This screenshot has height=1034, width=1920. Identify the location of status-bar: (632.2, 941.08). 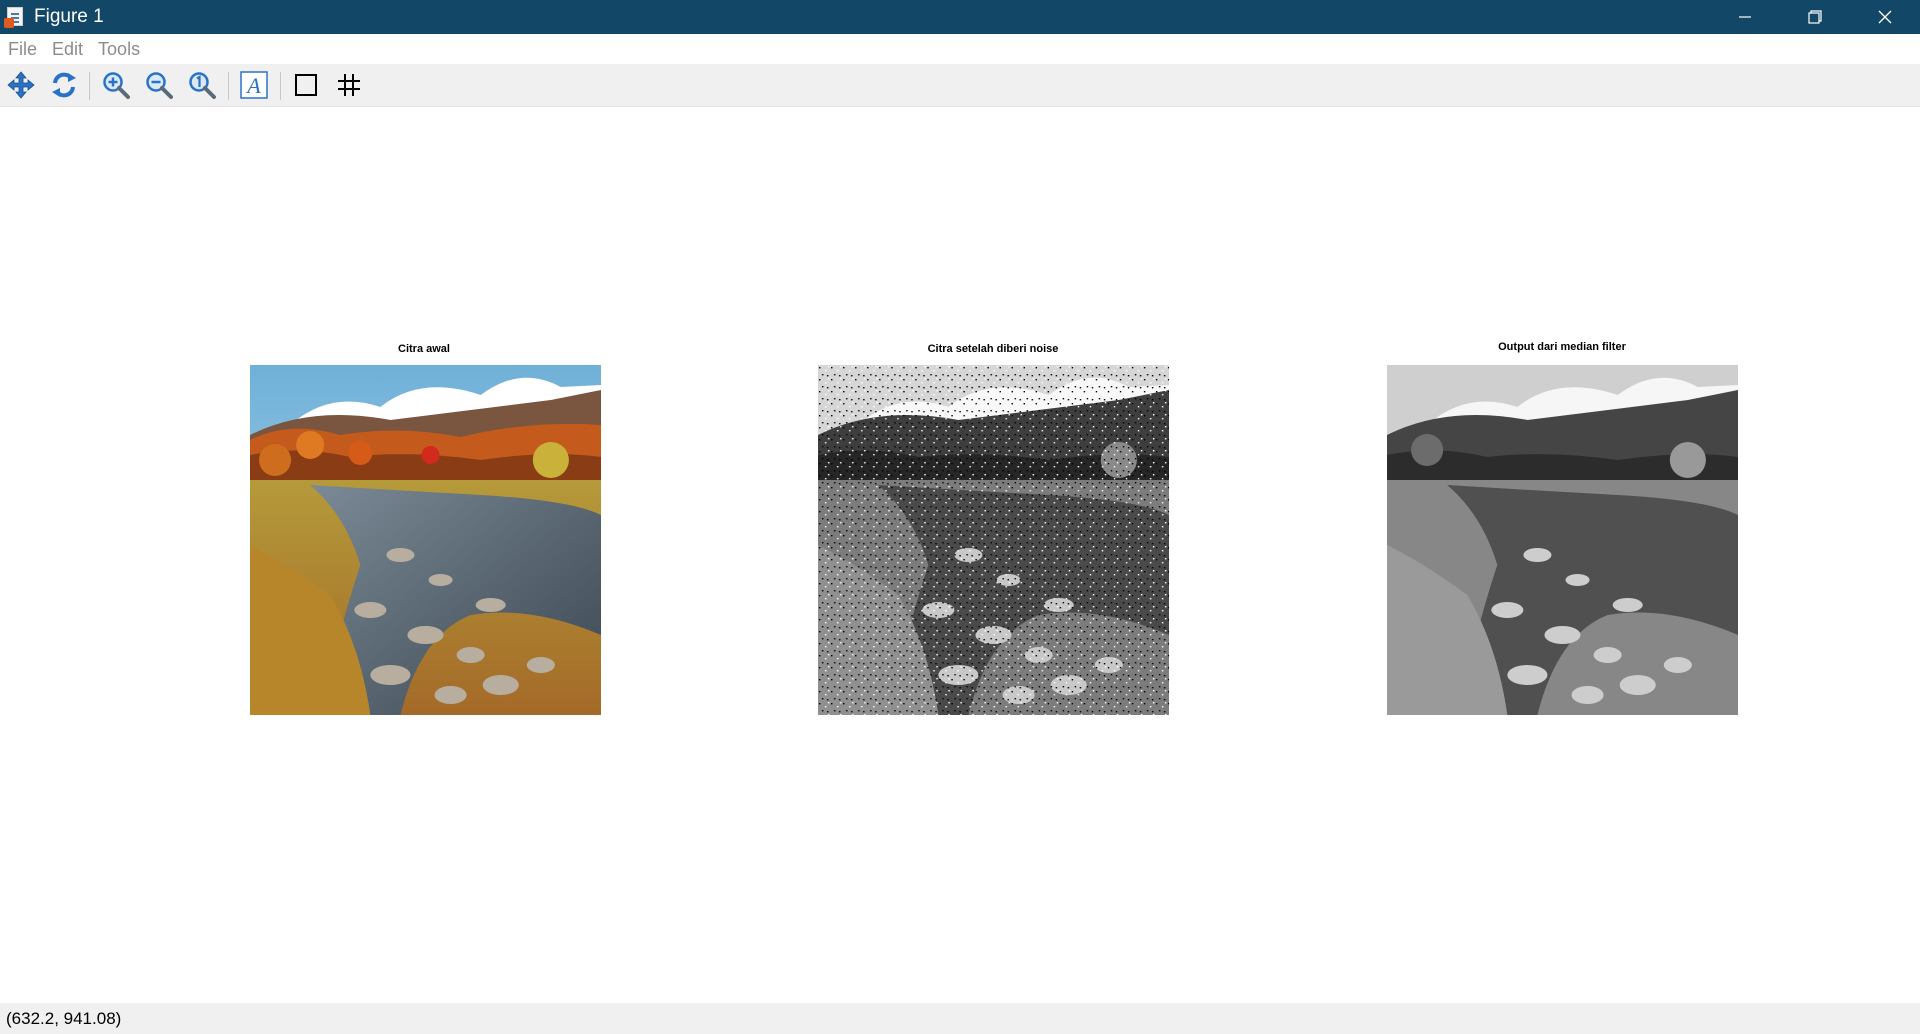
(960, 1018).